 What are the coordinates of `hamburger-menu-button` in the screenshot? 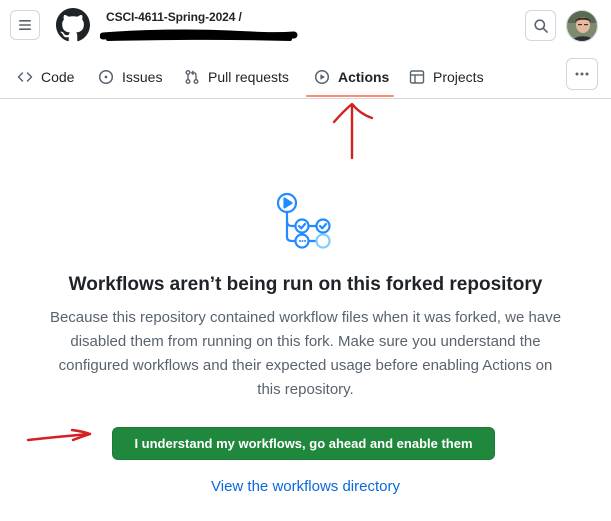 It's located at (25, 25).